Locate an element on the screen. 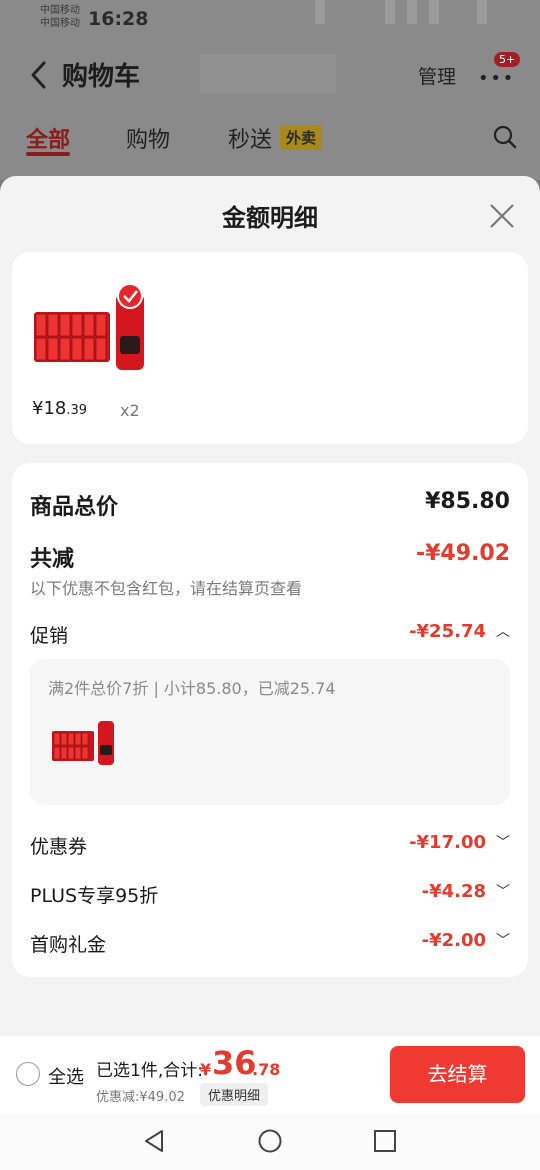 The image size is (540, 1170). close-icon is located at coordinates (502, 216).